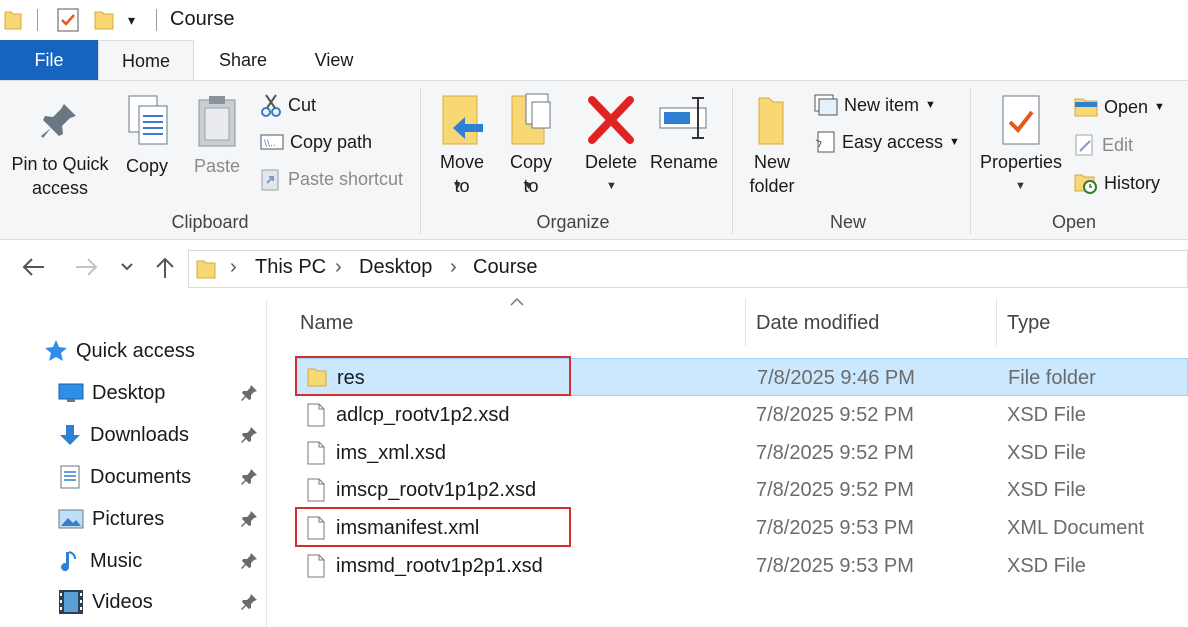 Image resolution: width=1188 pixels, height=627 pixels. I want to click on paste-shortcut-button: Paste shortcut, so click(331, 179).